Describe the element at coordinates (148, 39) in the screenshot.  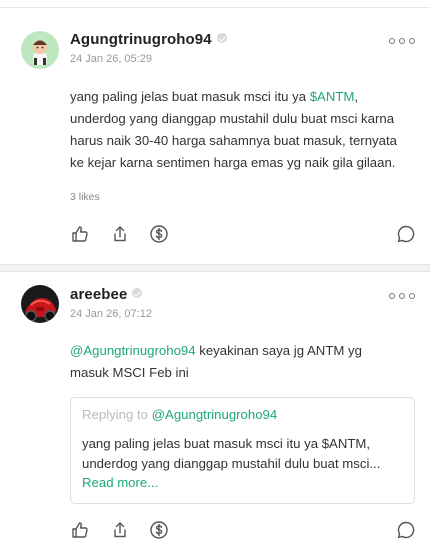
I see `username: Agungtrinugroho94` at that location.